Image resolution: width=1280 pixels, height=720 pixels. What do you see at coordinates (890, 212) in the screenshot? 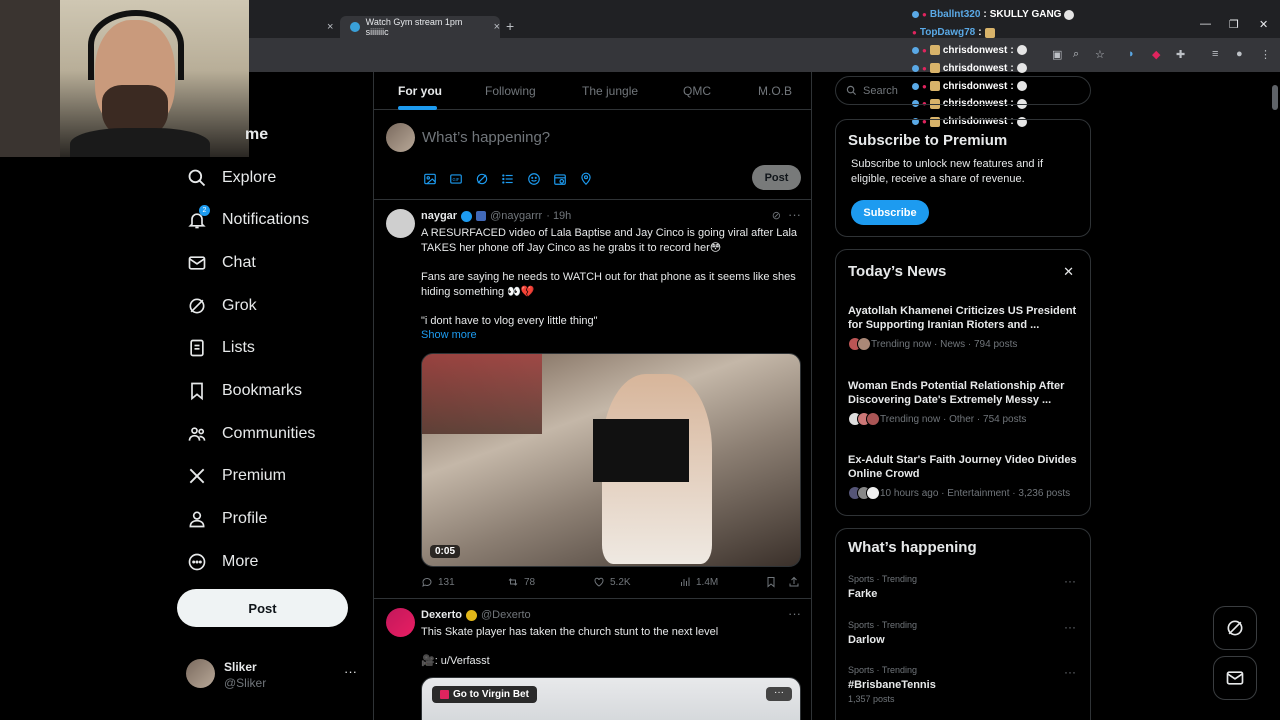
I see `subscribe-button: Subscribe` at bounding box center [890, 212].